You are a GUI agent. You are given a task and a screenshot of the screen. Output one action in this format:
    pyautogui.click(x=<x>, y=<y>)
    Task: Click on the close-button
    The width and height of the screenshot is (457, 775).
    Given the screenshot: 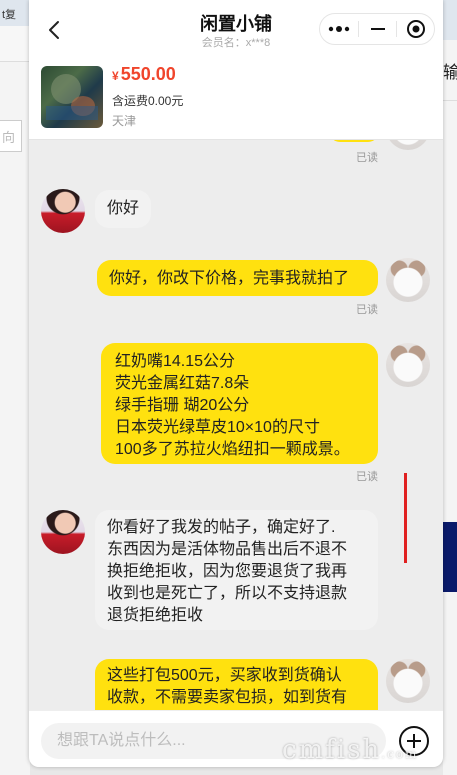 What is the action you would take?
    pyautogui.click(x=416, y=29)
    